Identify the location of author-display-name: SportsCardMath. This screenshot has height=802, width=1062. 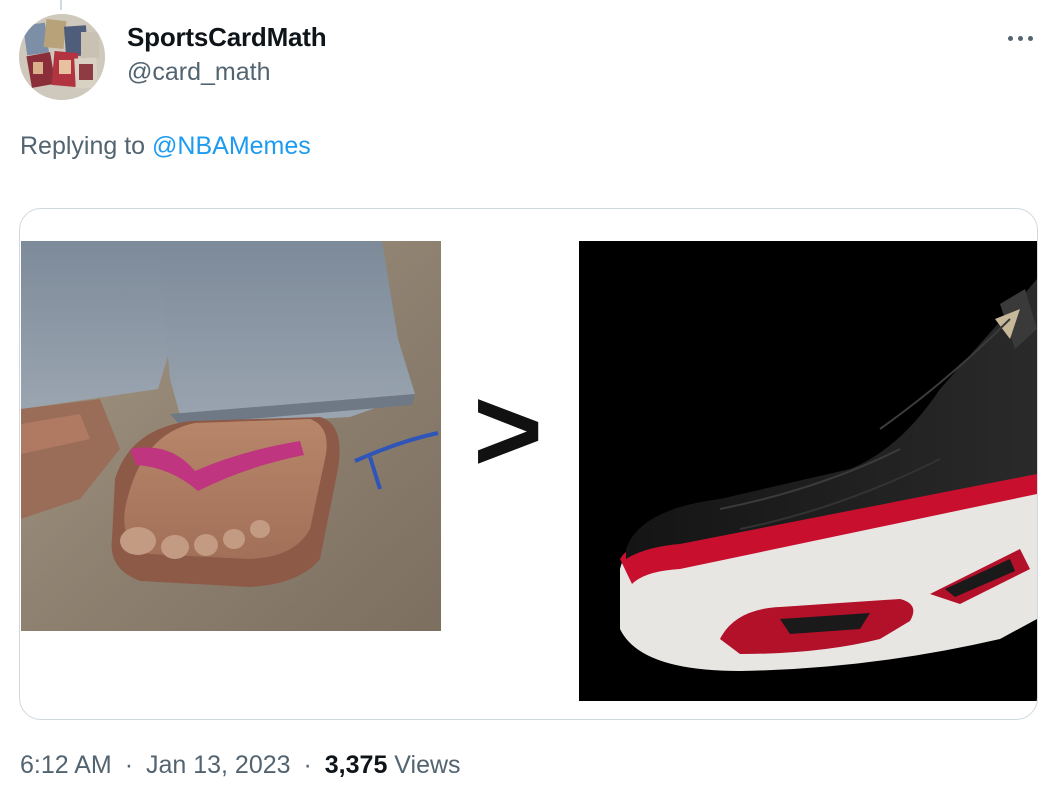
(227, 37).